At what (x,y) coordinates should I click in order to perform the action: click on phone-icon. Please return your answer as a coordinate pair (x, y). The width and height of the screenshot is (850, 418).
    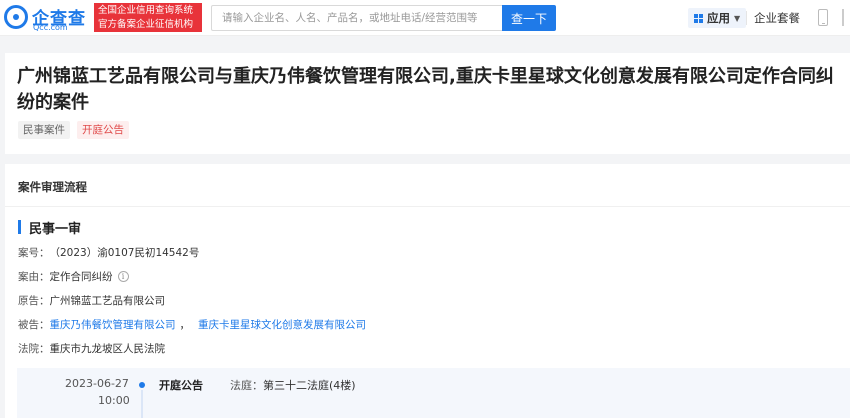
    Looking at the image, I should click on (823, 17).